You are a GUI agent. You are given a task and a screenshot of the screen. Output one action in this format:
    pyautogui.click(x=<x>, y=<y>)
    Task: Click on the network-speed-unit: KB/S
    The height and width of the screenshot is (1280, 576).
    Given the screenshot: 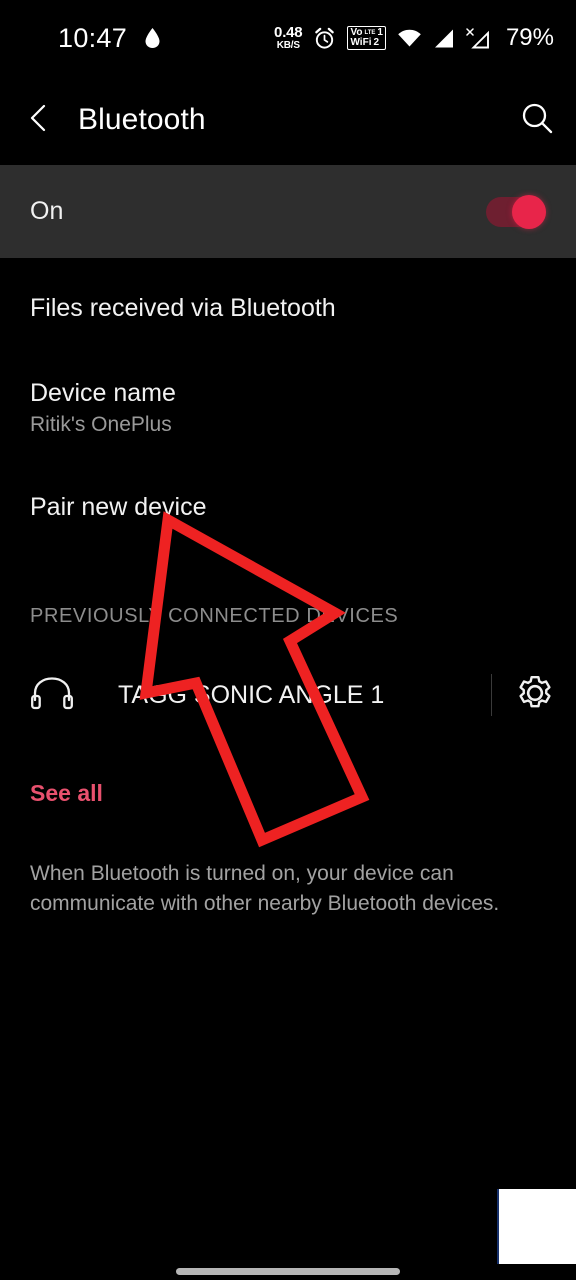 What is the action you would take?
    pyautogui.click(x=288, y=45)
    